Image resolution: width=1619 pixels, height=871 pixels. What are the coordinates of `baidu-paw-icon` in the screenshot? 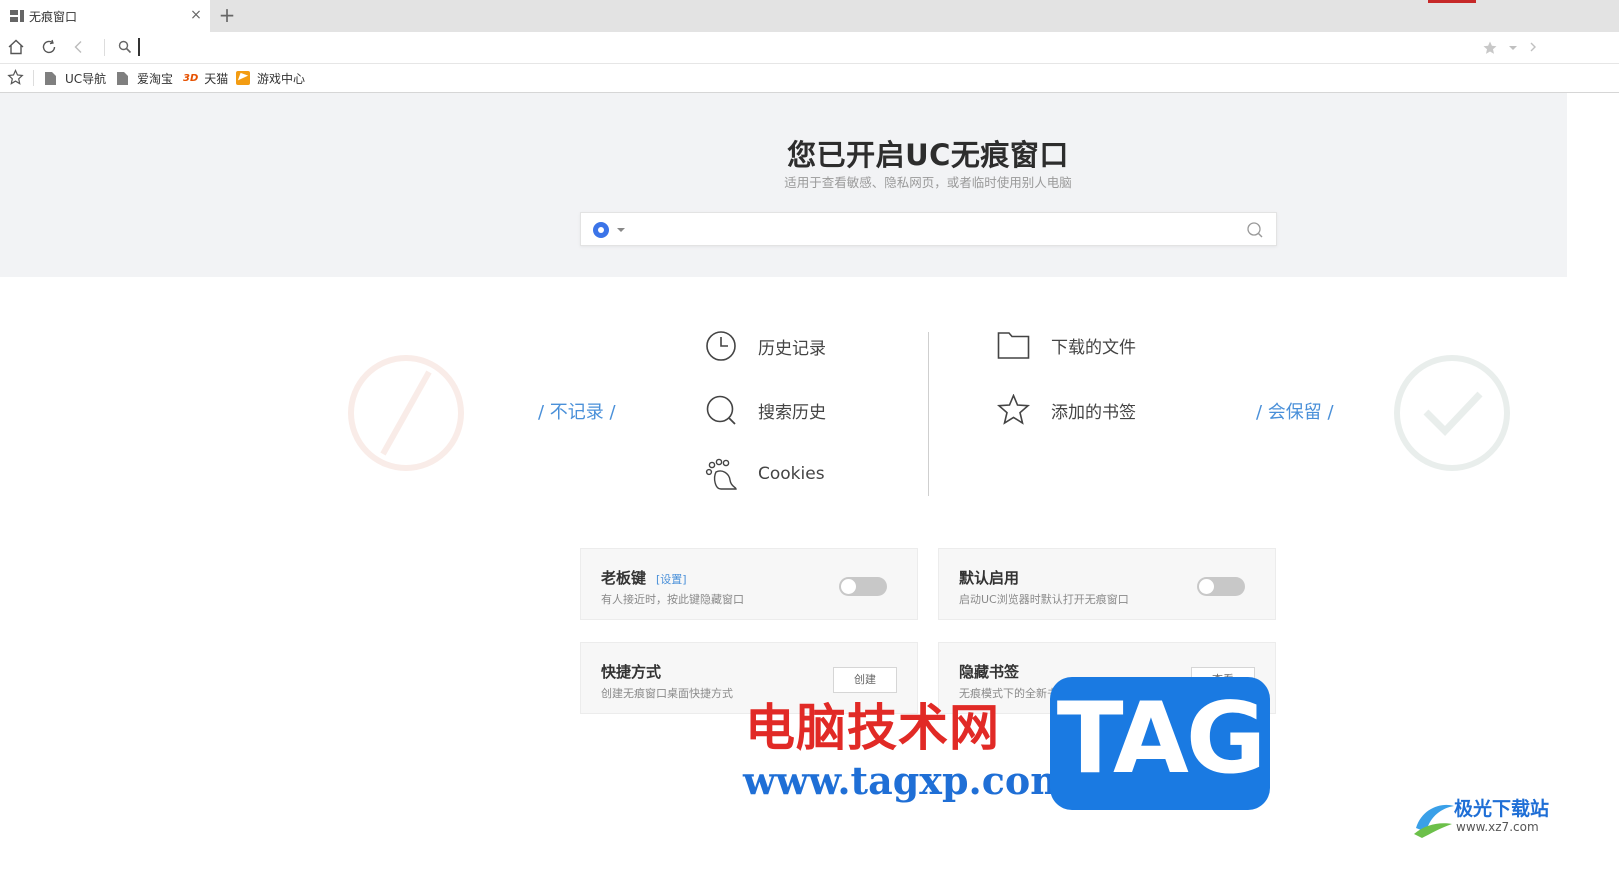 It's located at (601, 230).